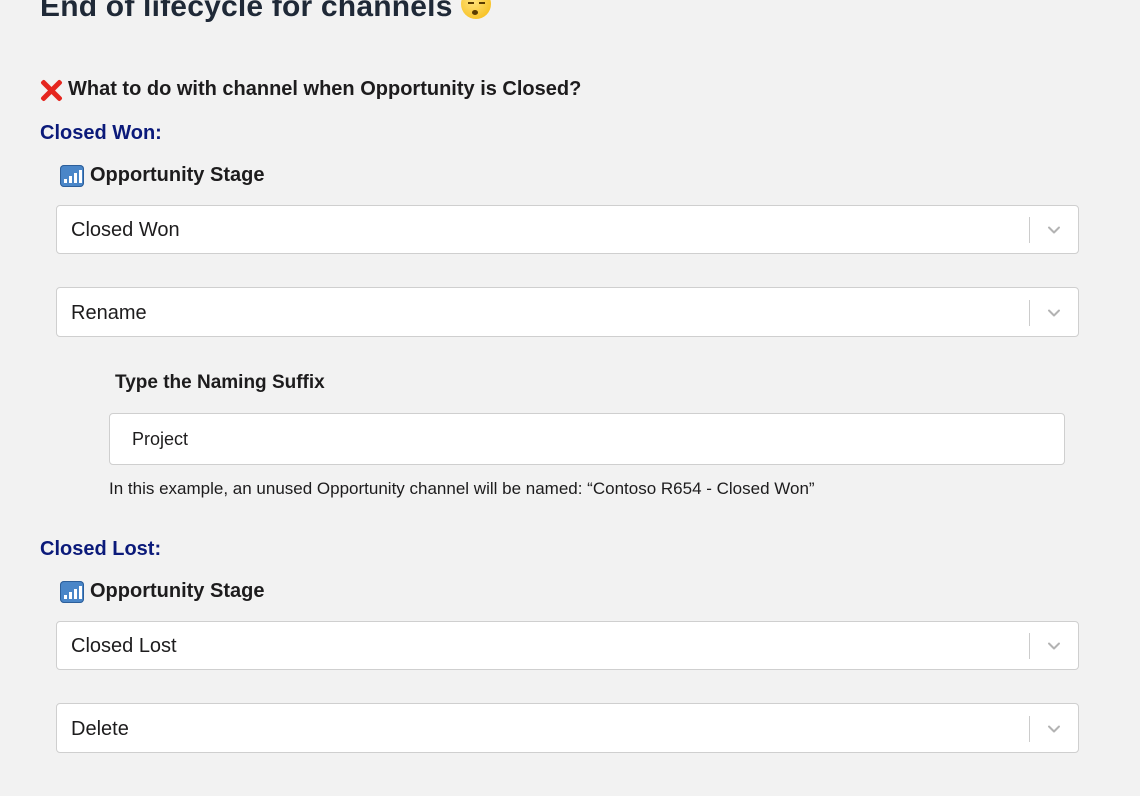 This screenshot has height=796, width=1140. What do you see at coordinates (567, 312) in the screenshot?
I see `closed-won-action-select: Rename` at bounding box center [567, 312].